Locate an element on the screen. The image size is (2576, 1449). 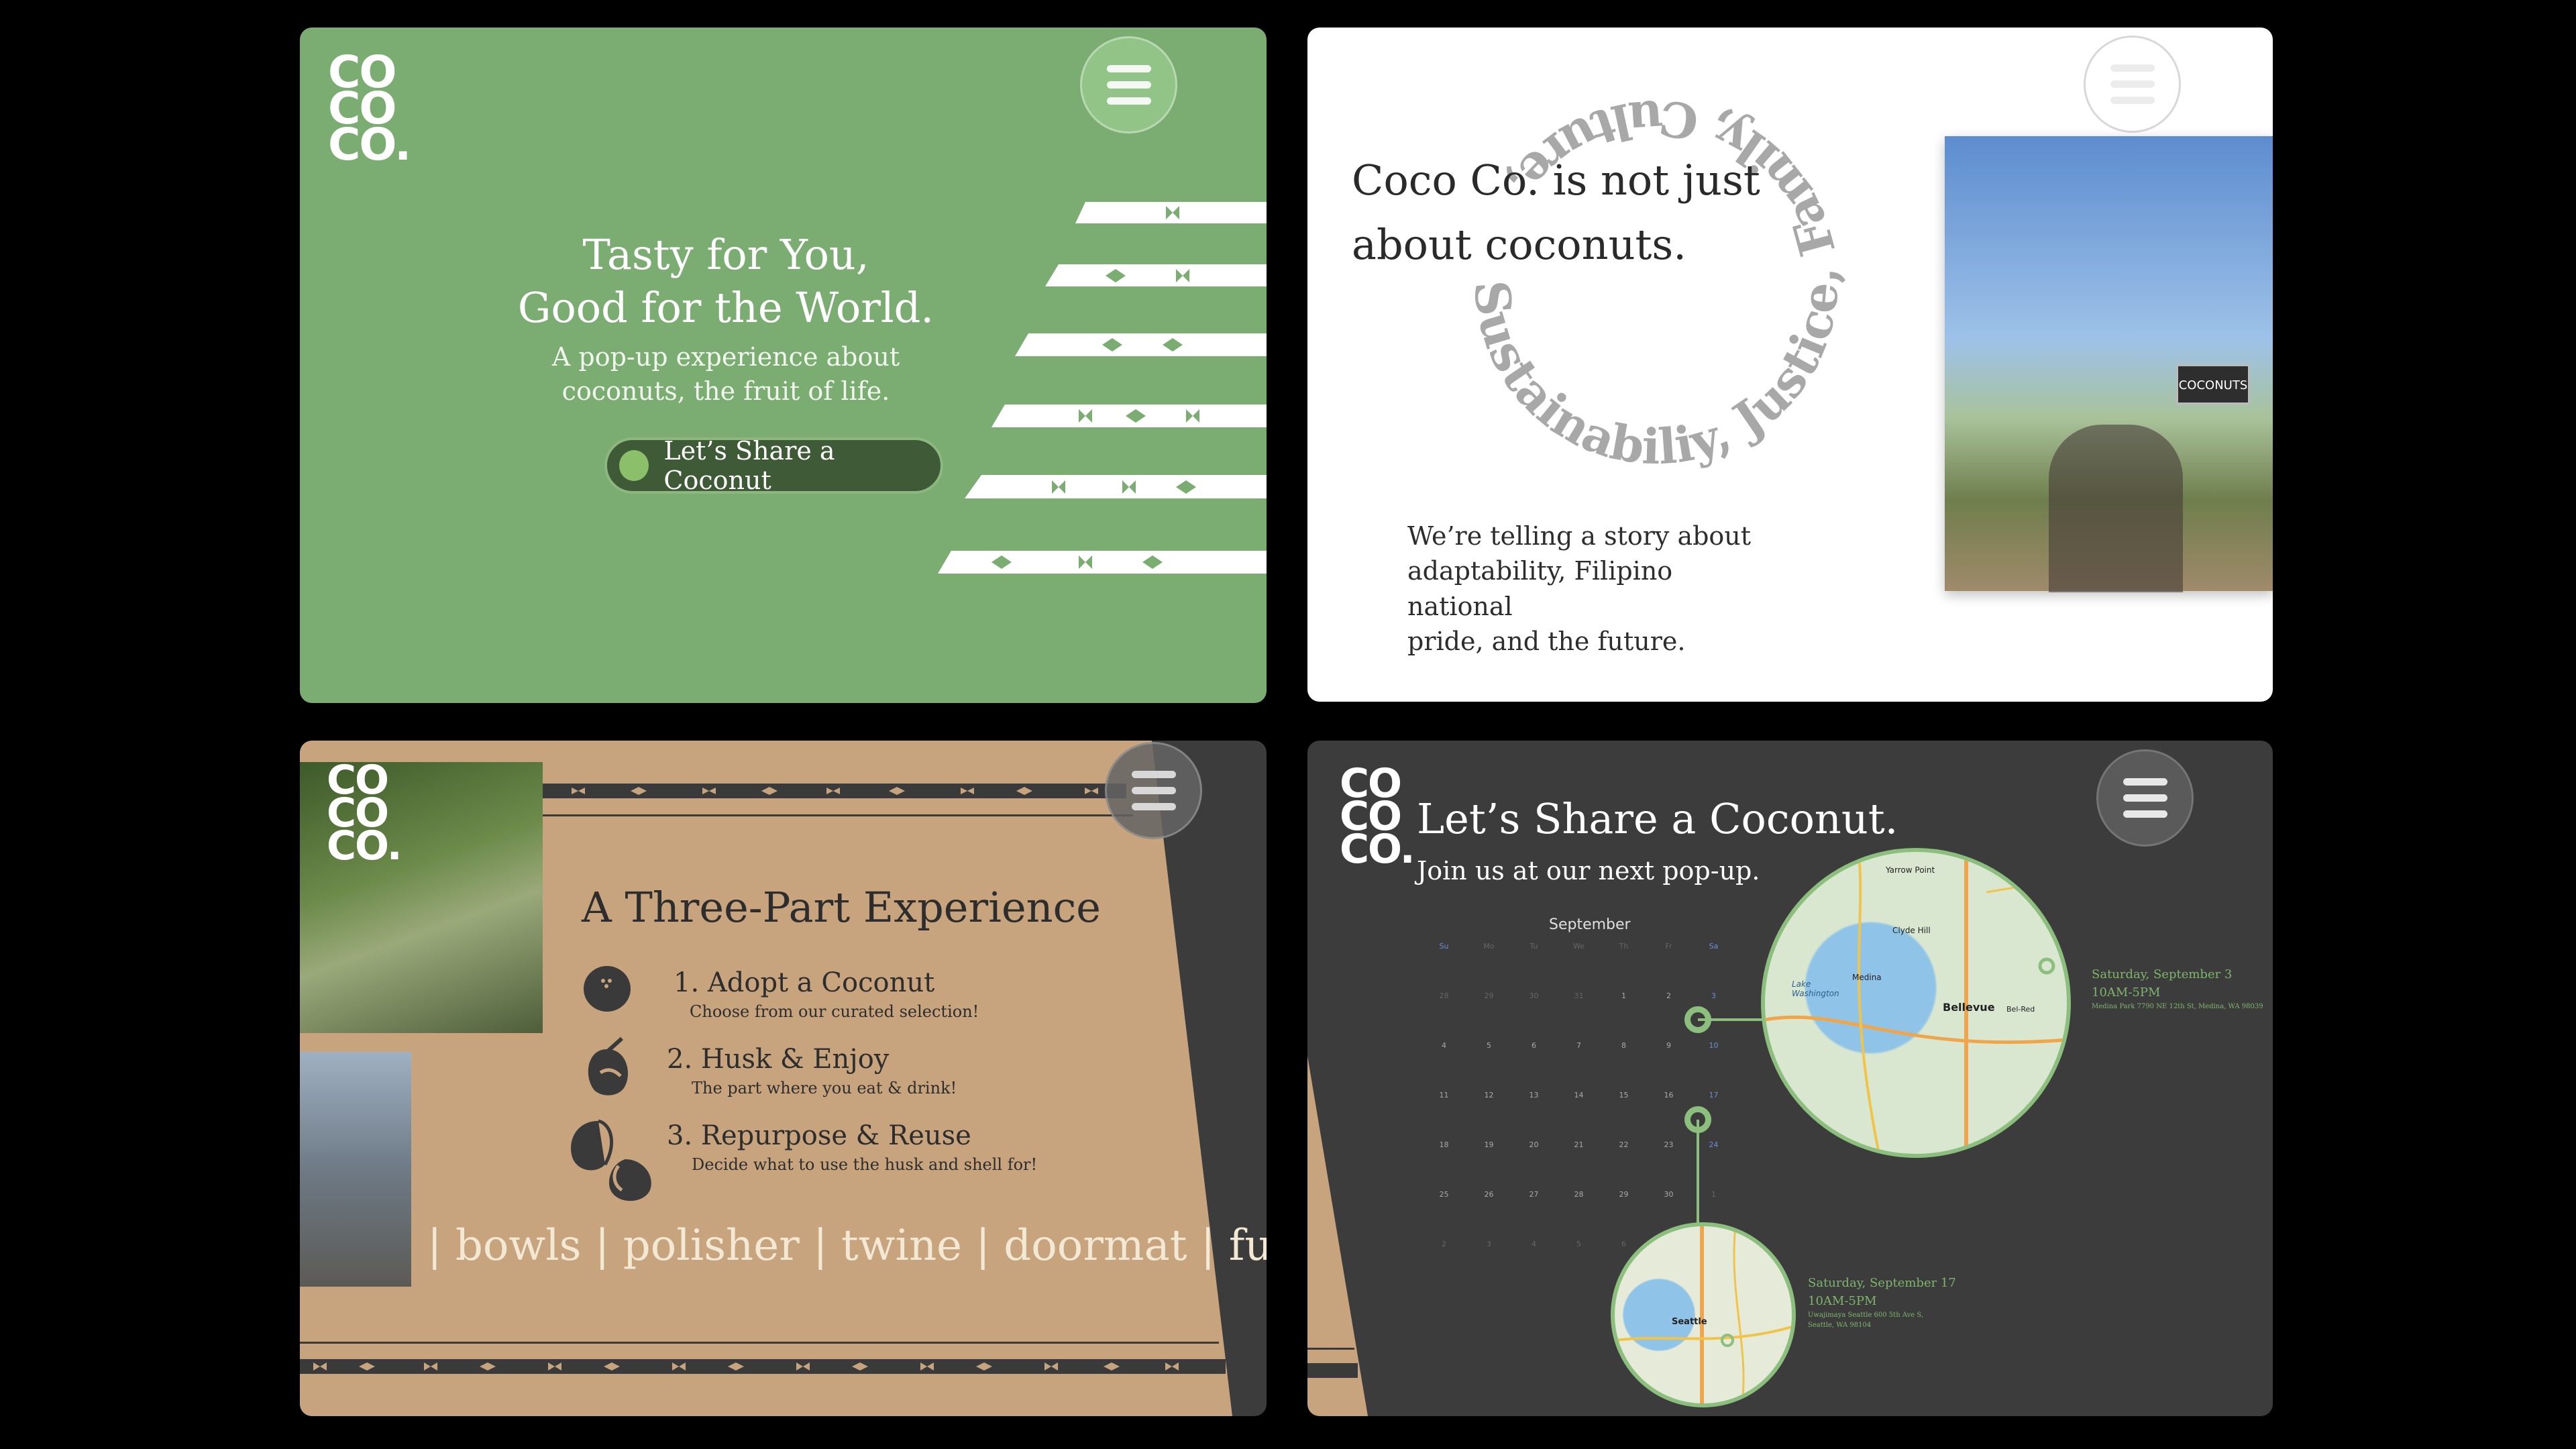
photo-sign: COCONUTS is located at coordinates (2213, 384).